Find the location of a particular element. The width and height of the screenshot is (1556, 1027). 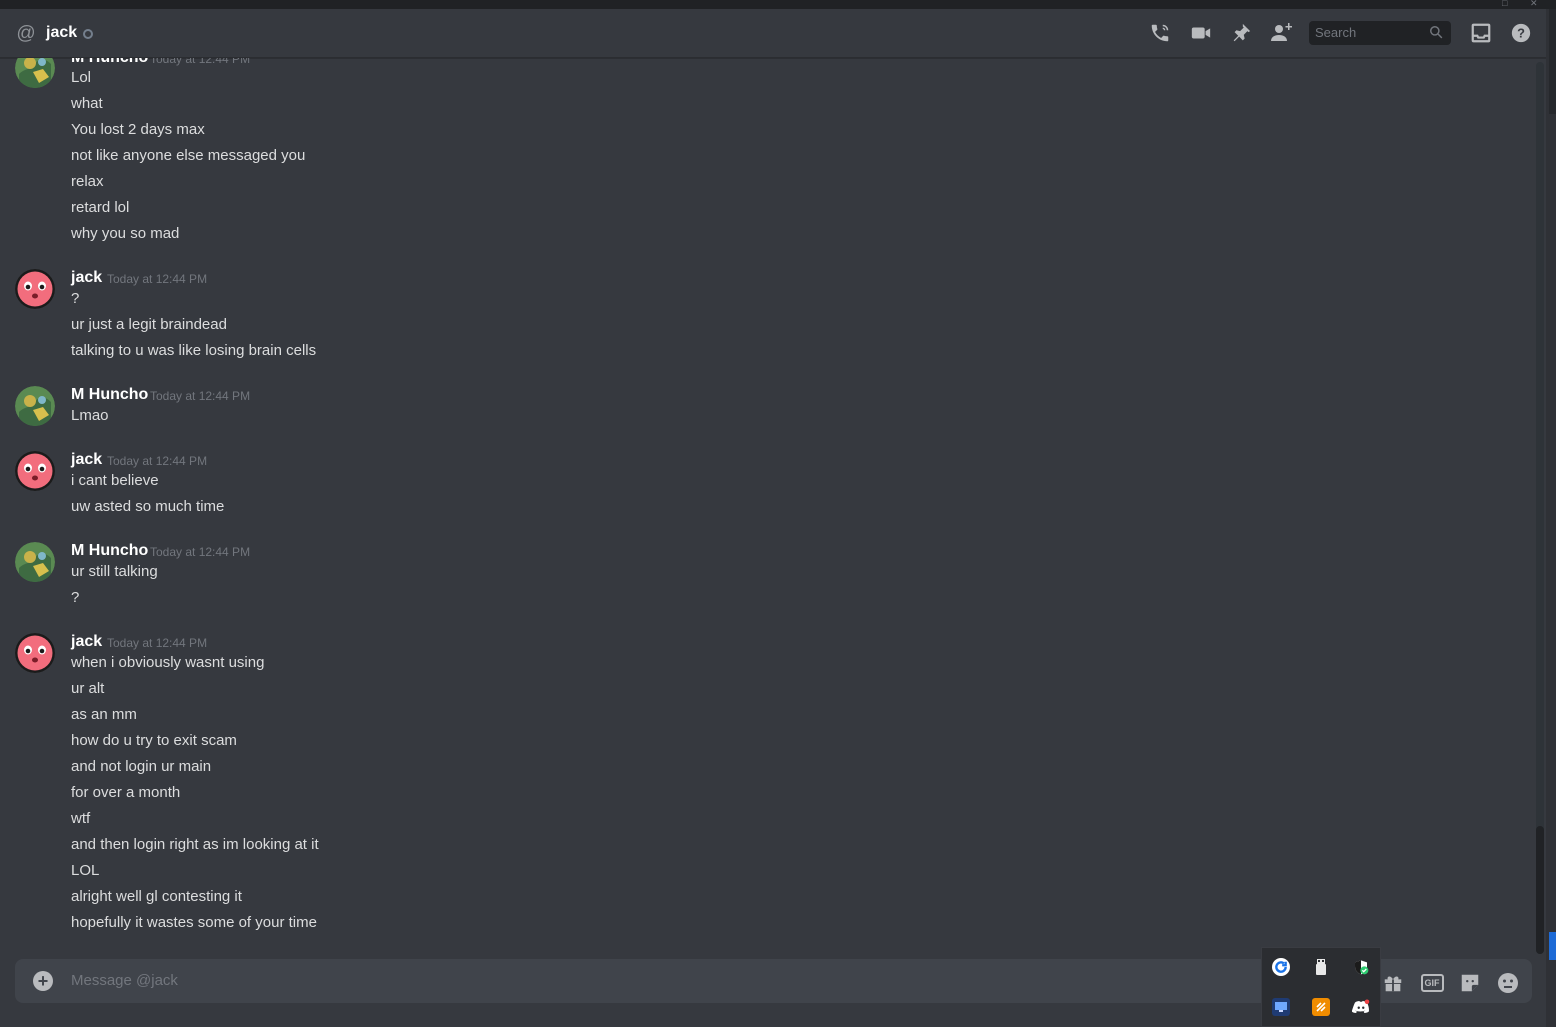

add-friend-to-dm-icon is located at coordinates (1281, 33).